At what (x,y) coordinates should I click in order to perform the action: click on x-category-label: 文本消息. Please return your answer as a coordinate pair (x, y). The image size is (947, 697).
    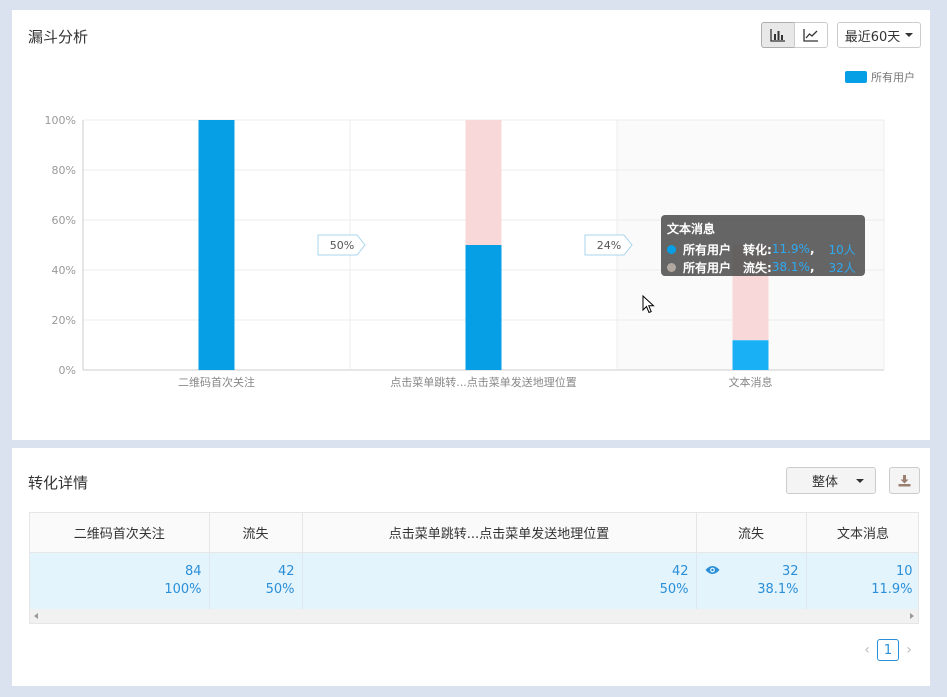
    Looking at the image, I should click on (751, 382).